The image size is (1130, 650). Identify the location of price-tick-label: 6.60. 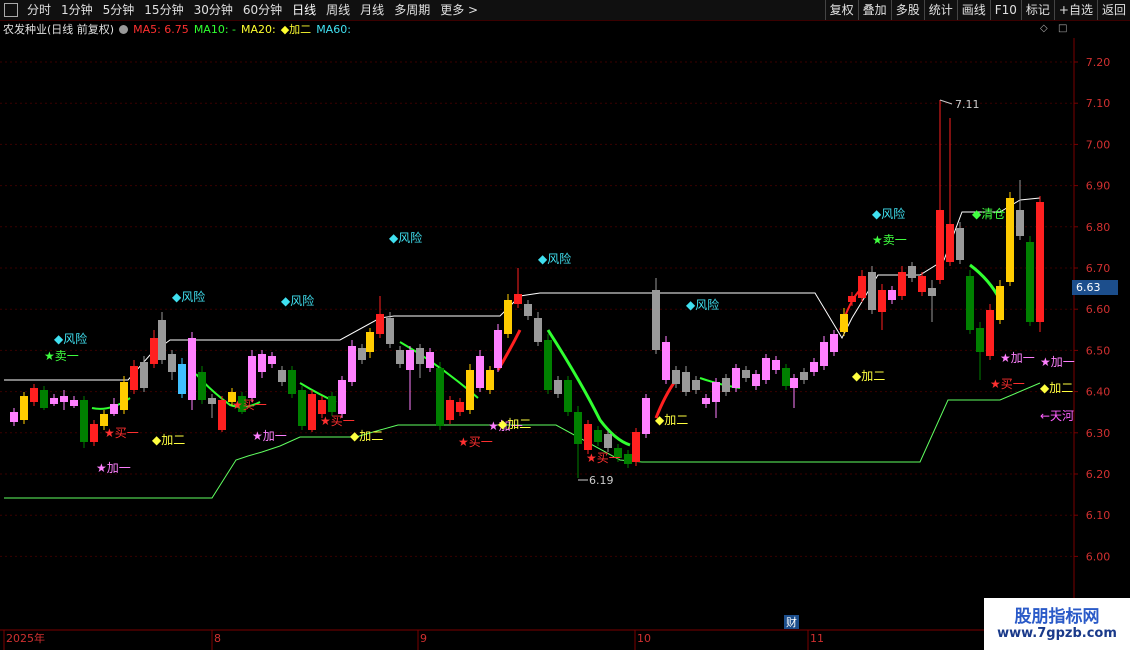
(1098, 309).